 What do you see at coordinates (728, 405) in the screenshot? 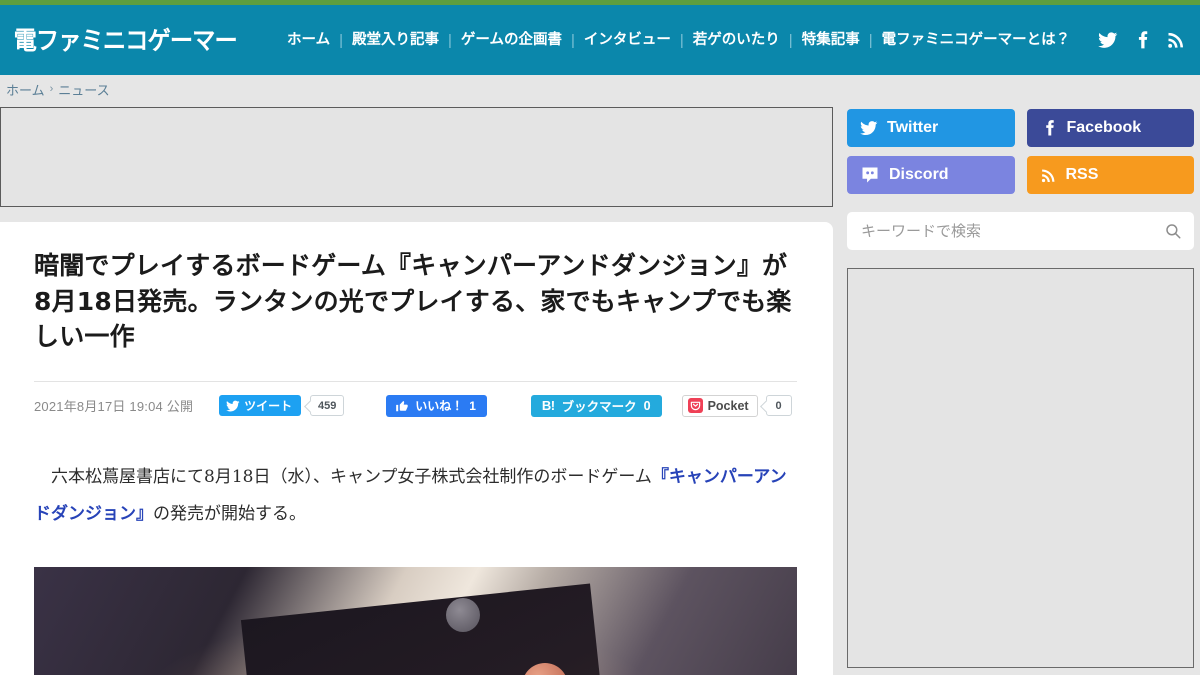
I see `pocket-button-label: Pocket` at bounding box center [728, 405].